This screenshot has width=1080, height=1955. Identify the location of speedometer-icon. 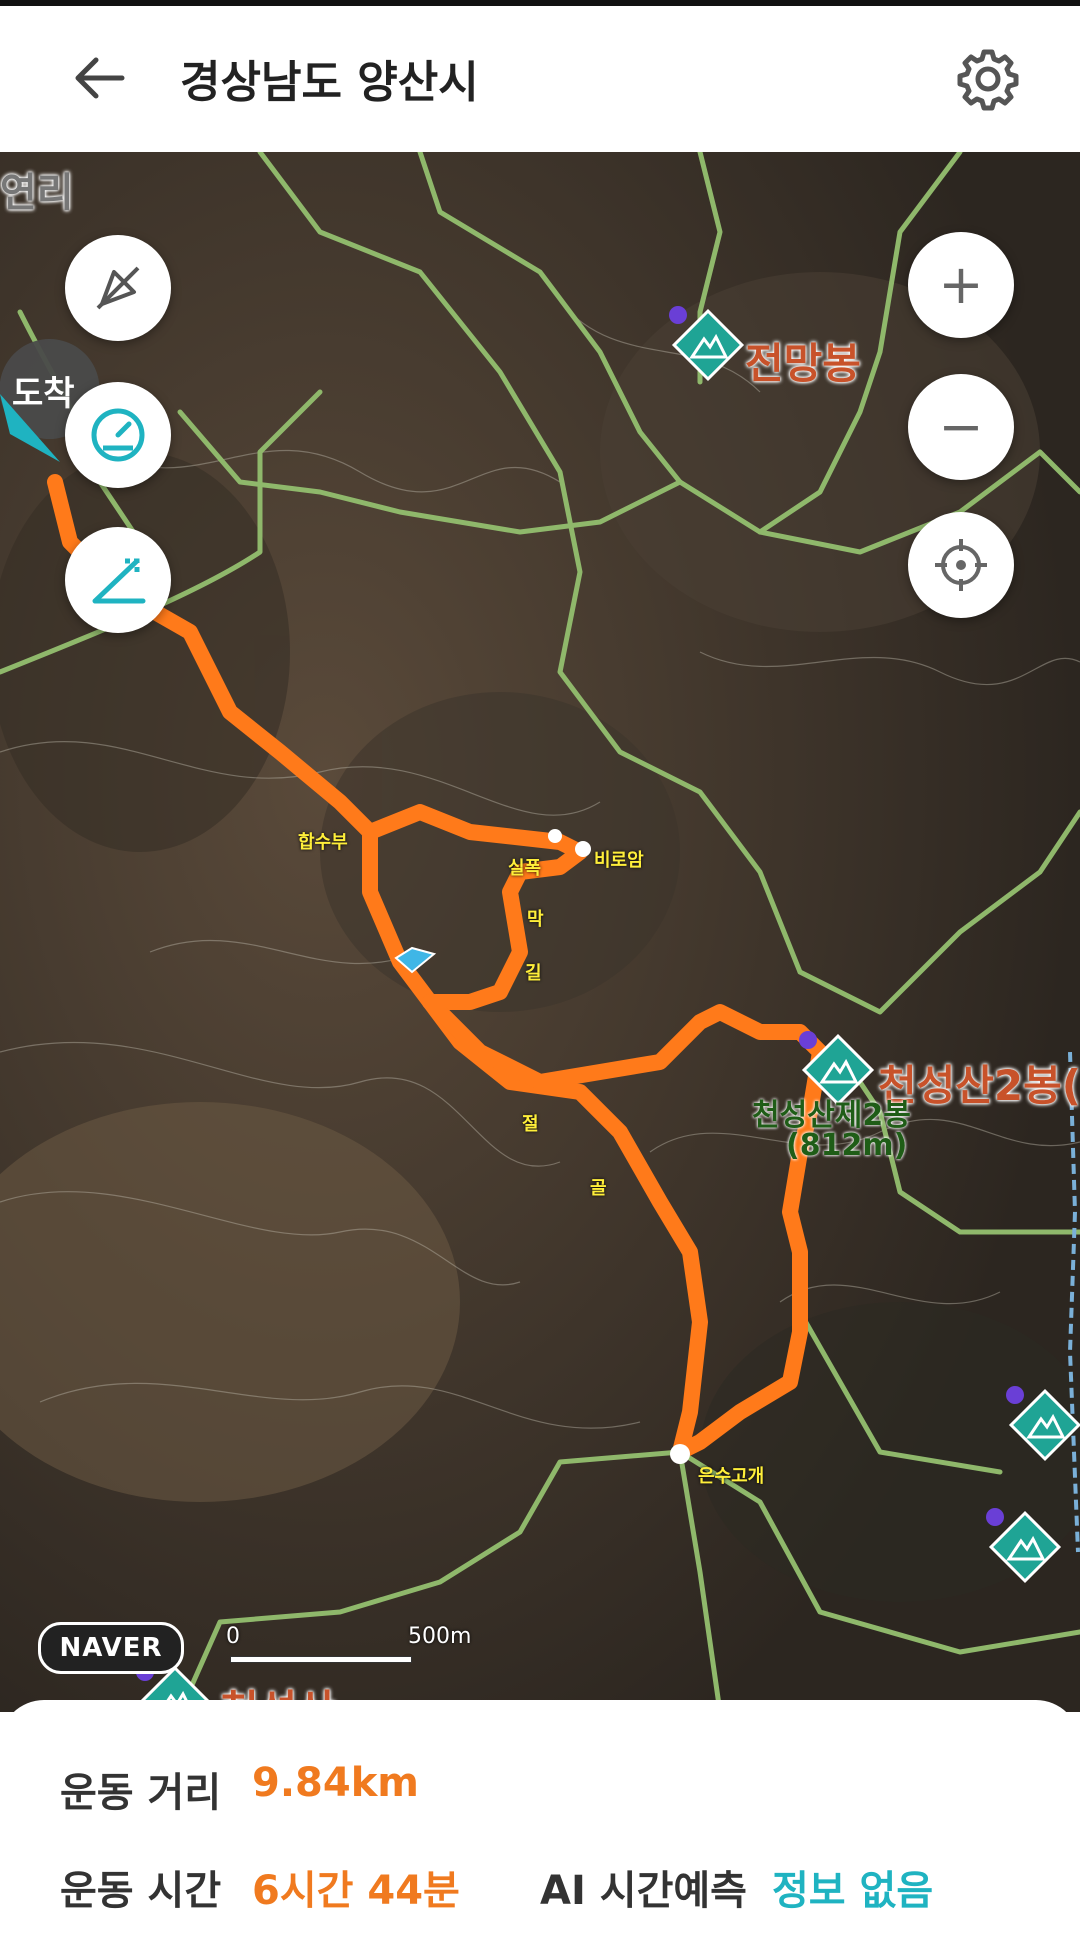
(118, 435).